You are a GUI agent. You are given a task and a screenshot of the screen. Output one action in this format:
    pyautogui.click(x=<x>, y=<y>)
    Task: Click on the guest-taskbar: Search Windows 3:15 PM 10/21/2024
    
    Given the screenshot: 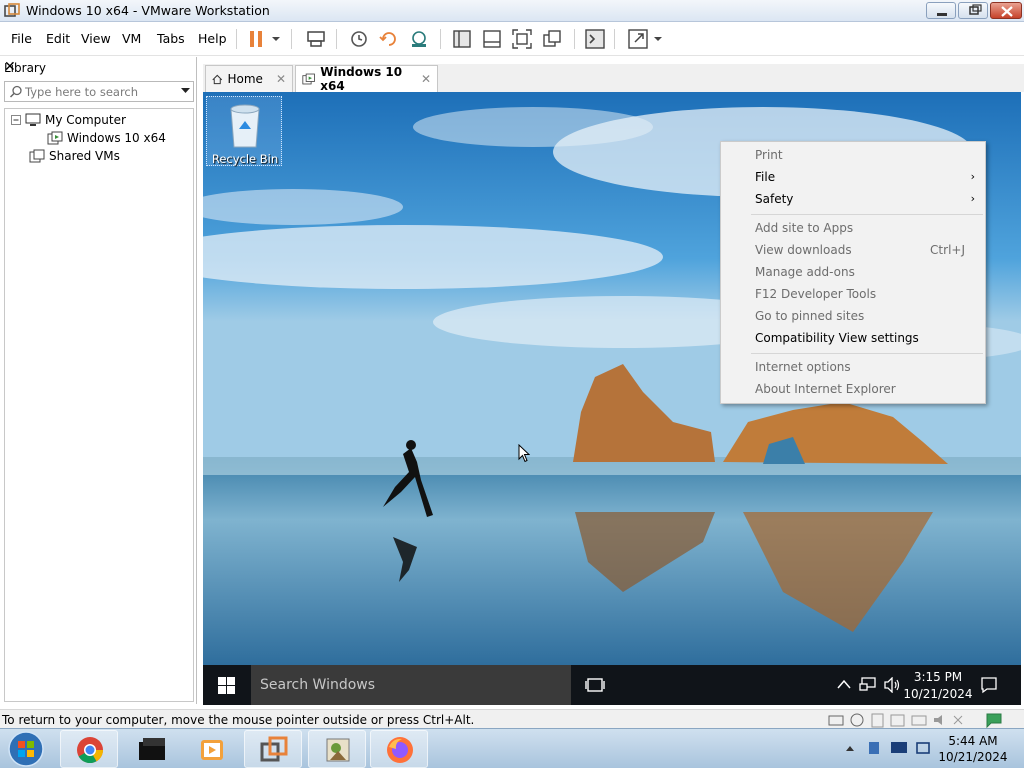 What is the action you would take?
    pyautogui.click(x=612, y=685)
    